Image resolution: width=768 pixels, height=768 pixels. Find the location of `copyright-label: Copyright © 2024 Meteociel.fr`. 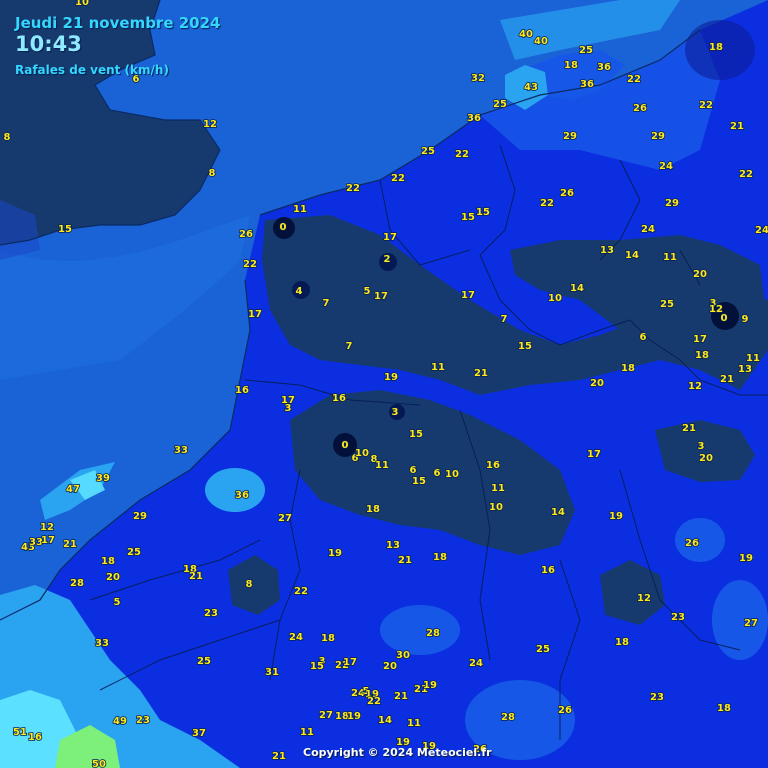

copyright-label: Copyright © 2024 Meteociel.fr is located at coordinates (397, 752).